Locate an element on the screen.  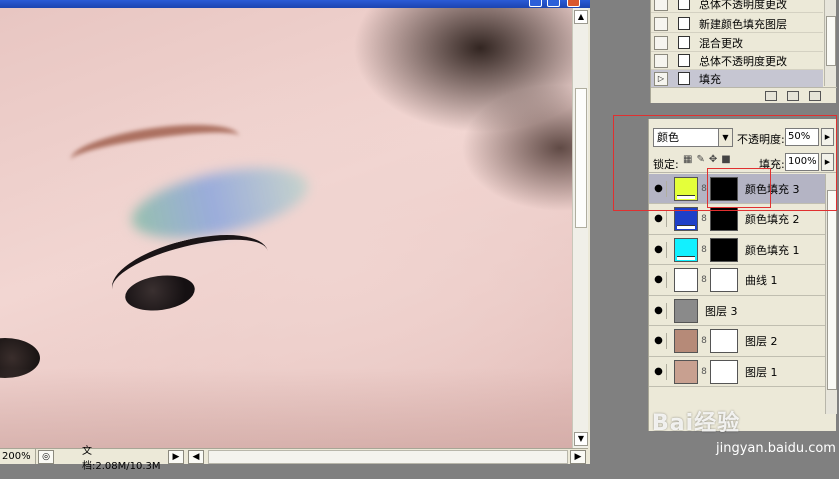
new-document-from-state-icon is located at coordinates (771, 95).